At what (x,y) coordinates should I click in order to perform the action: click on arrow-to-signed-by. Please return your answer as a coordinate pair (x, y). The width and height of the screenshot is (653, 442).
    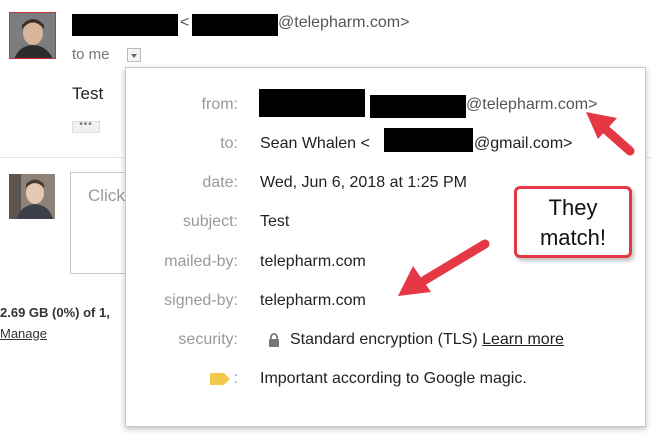
    Looking at the image, I should click on (444, 267).